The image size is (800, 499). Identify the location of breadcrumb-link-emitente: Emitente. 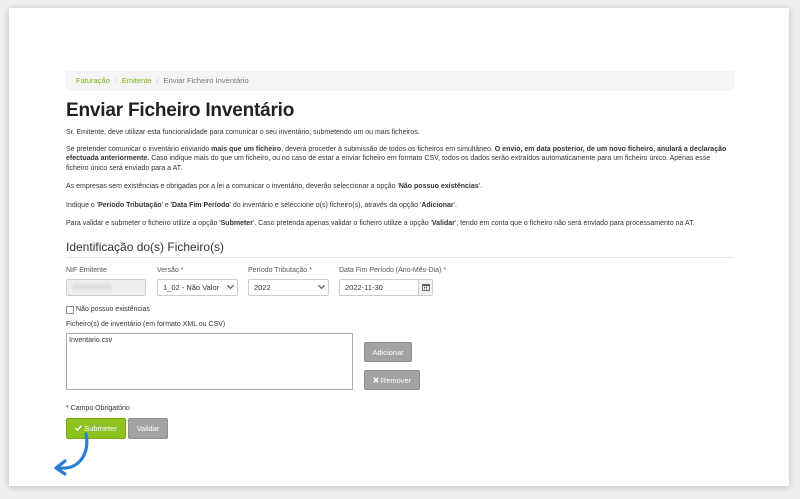
(137, 80).